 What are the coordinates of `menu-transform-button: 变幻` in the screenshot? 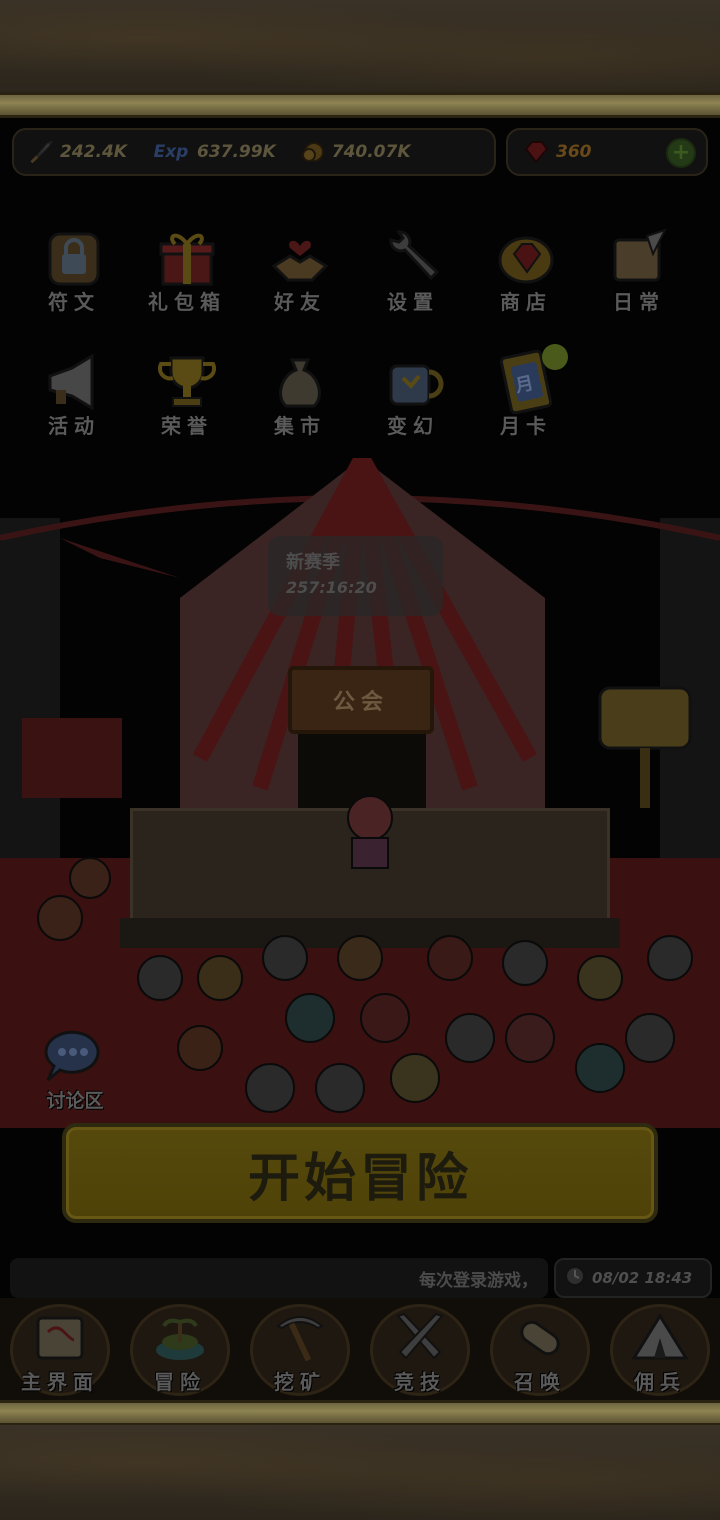 It's located at (413, 400).